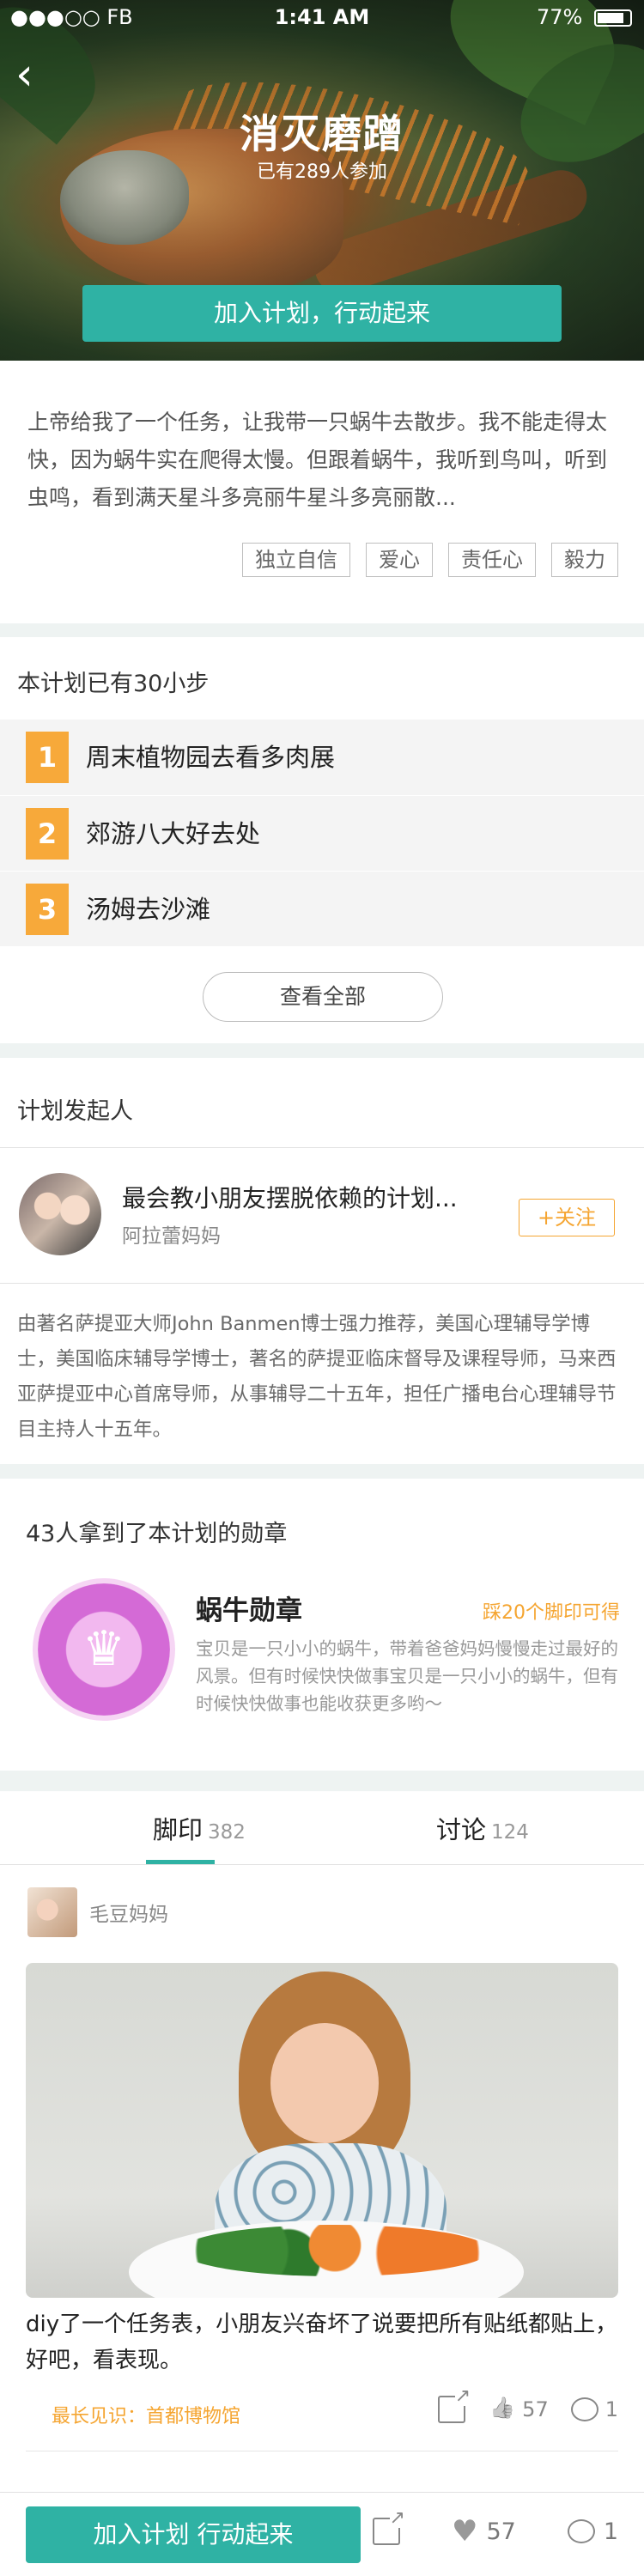 The height and width of the screenshot is (2576, 644). I want to click on step-list: 1 周末植物园去看多肉展 2 郊游八大好去处 3 汤姆去沙滩, so click(322, 833).